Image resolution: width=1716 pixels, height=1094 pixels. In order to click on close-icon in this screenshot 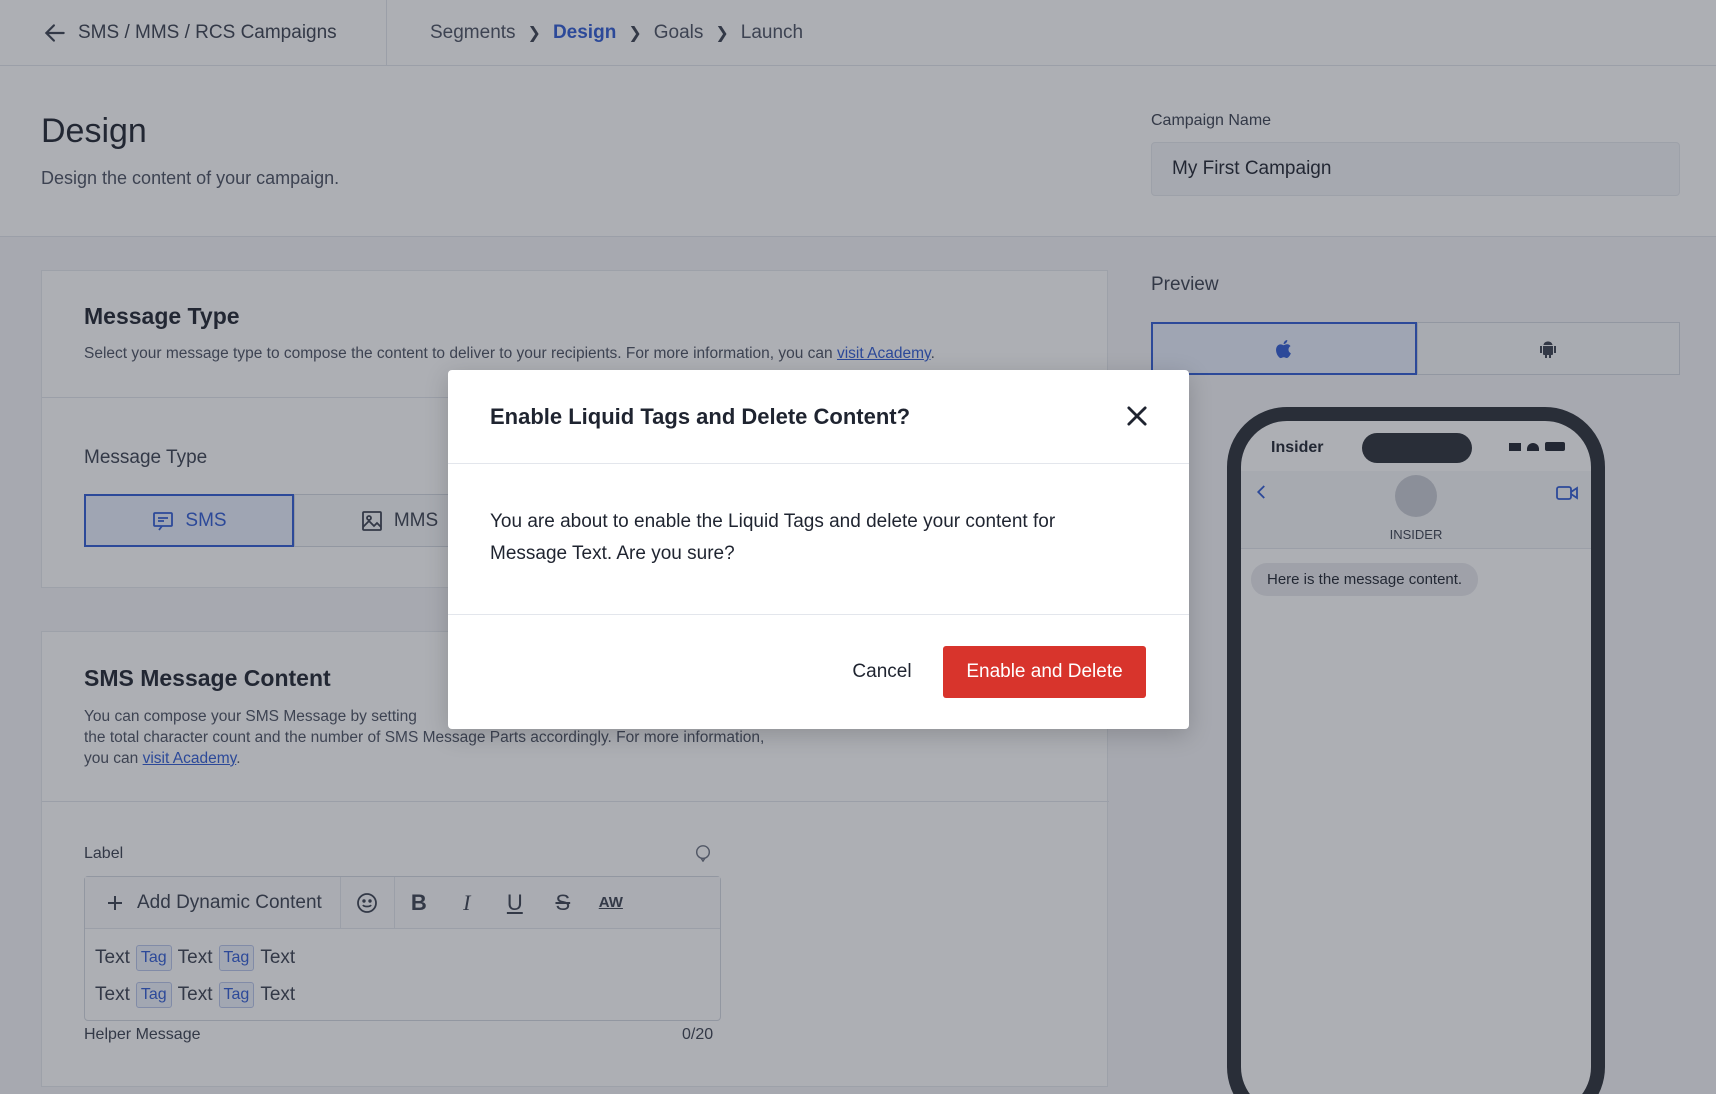, I will do `click(1137, 416)`.